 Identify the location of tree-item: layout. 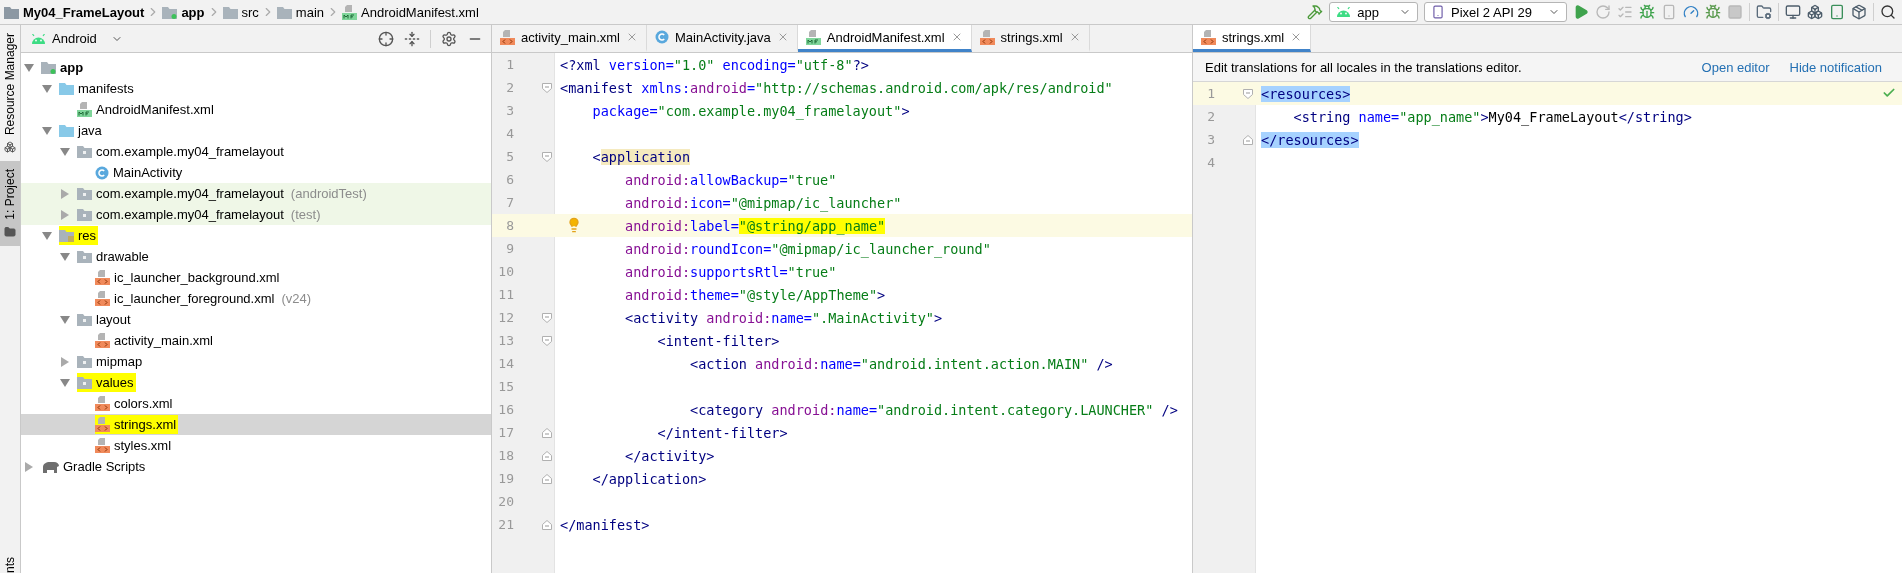
(256, 319).